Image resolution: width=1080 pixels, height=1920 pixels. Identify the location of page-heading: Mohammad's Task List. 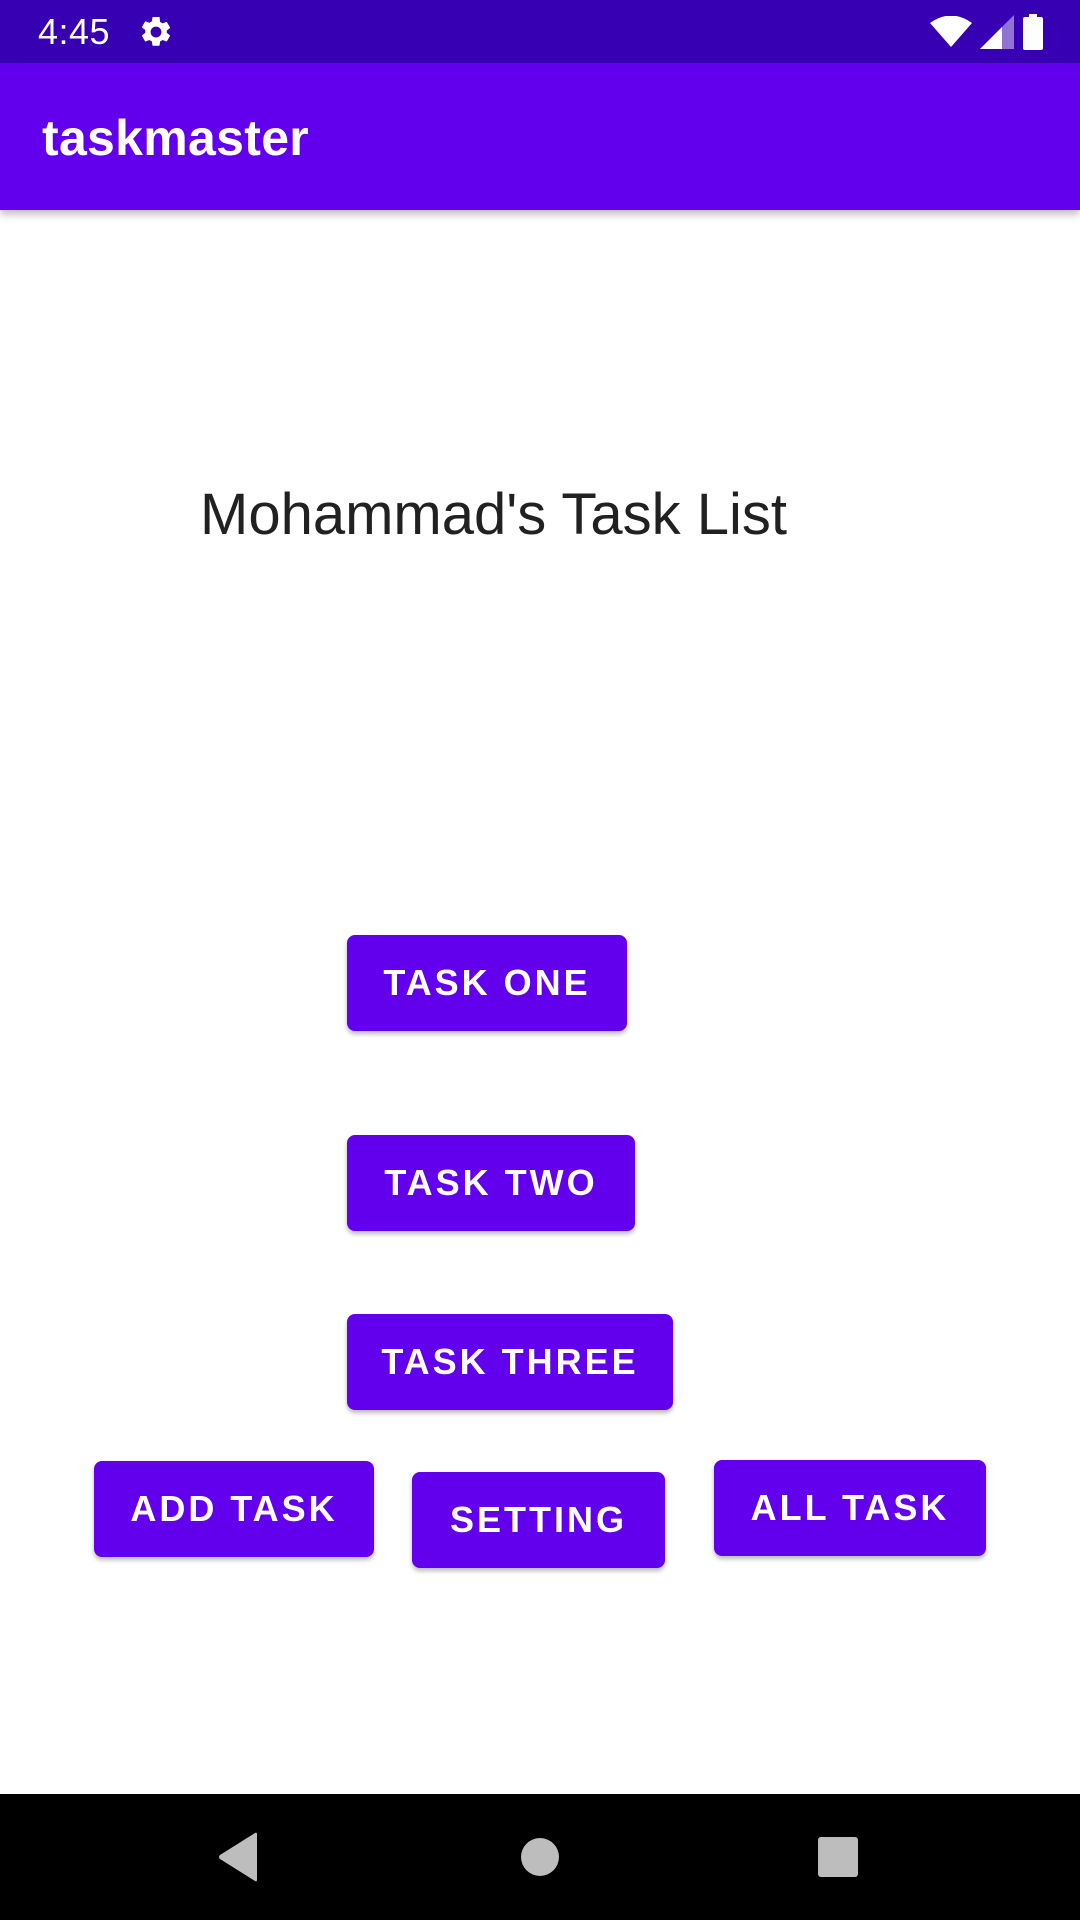
(493, 514).